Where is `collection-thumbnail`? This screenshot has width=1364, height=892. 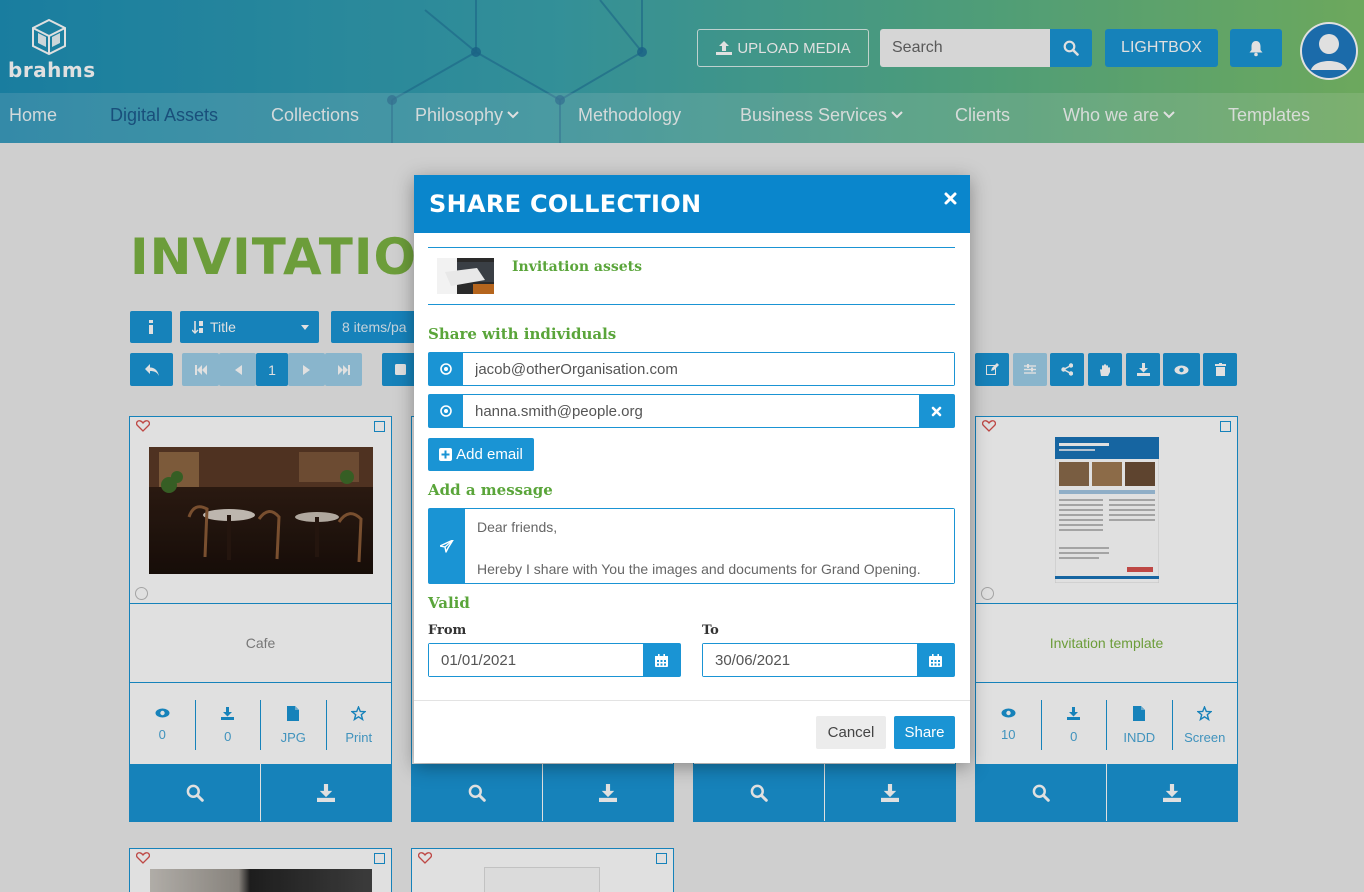 collection-thumbnail is located at coordinates (465, 276).